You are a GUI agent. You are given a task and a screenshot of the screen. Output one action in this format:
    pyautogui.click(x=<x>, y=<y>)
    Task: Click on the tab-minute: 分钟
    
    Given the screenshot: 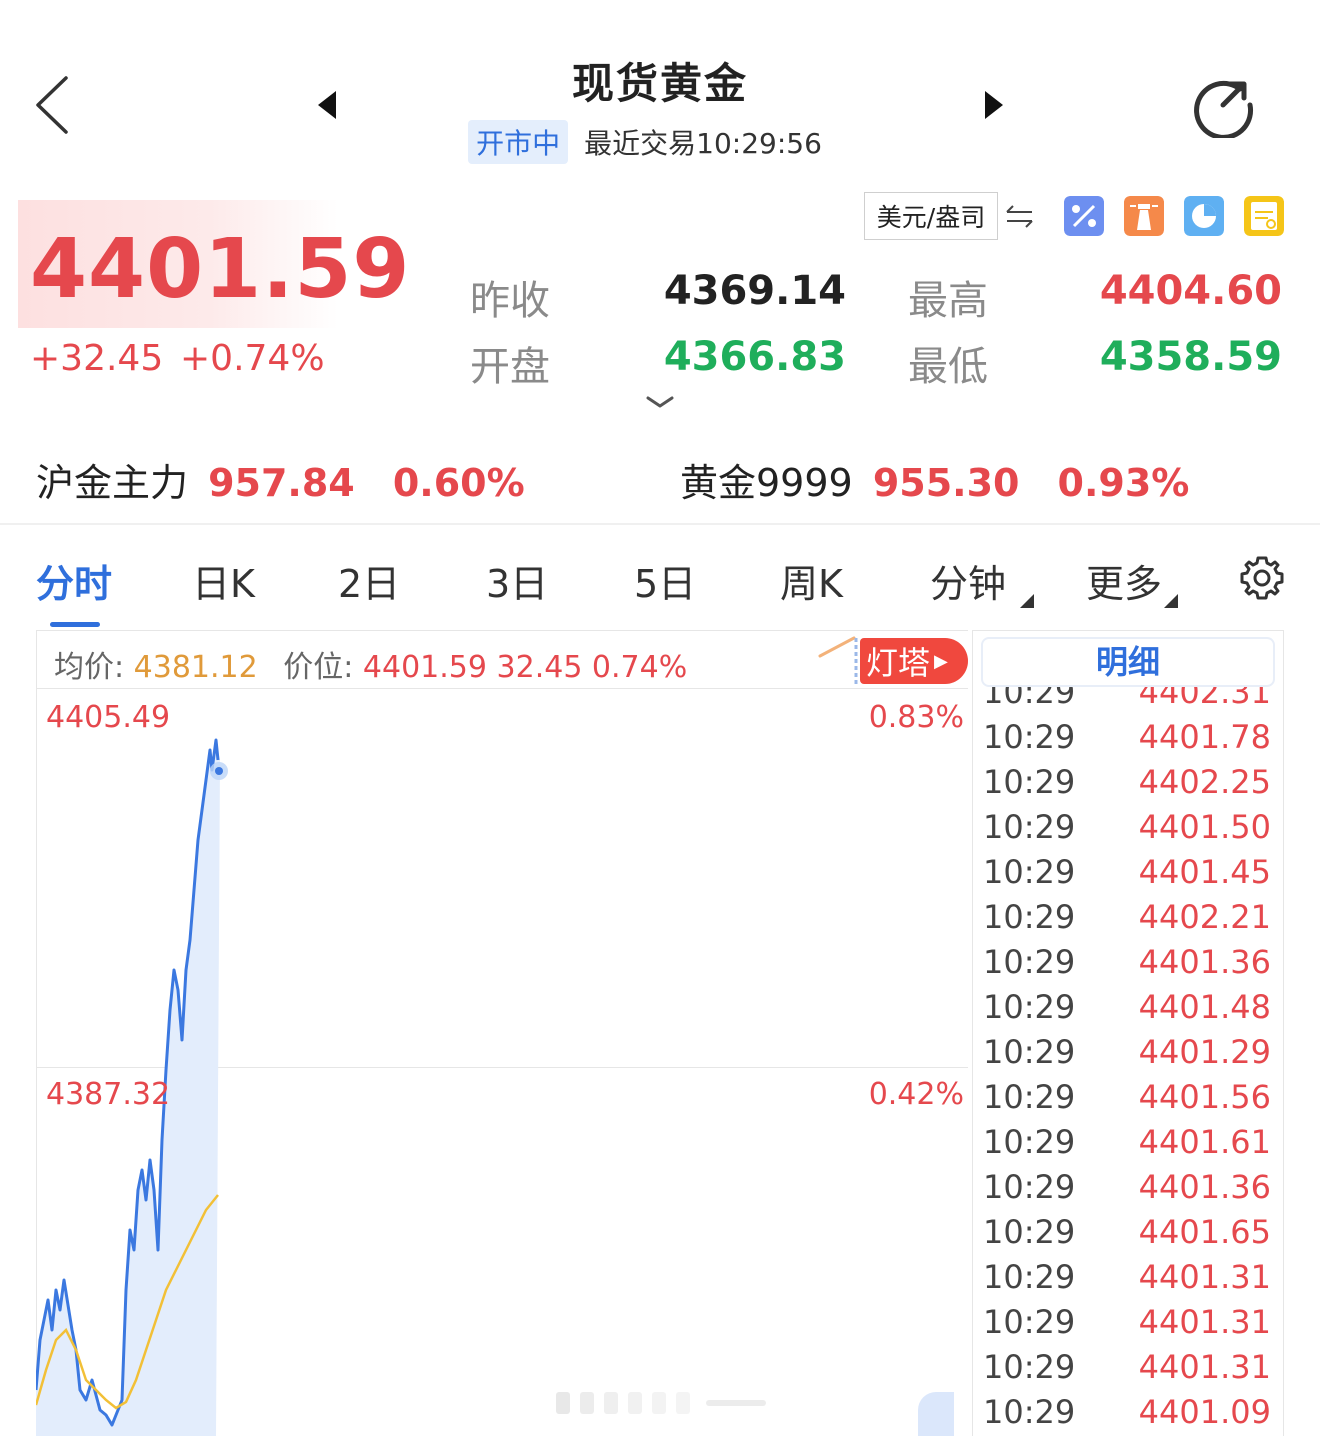 What is the action you would take?
    pyautogui.click(x=968, y=580)
    